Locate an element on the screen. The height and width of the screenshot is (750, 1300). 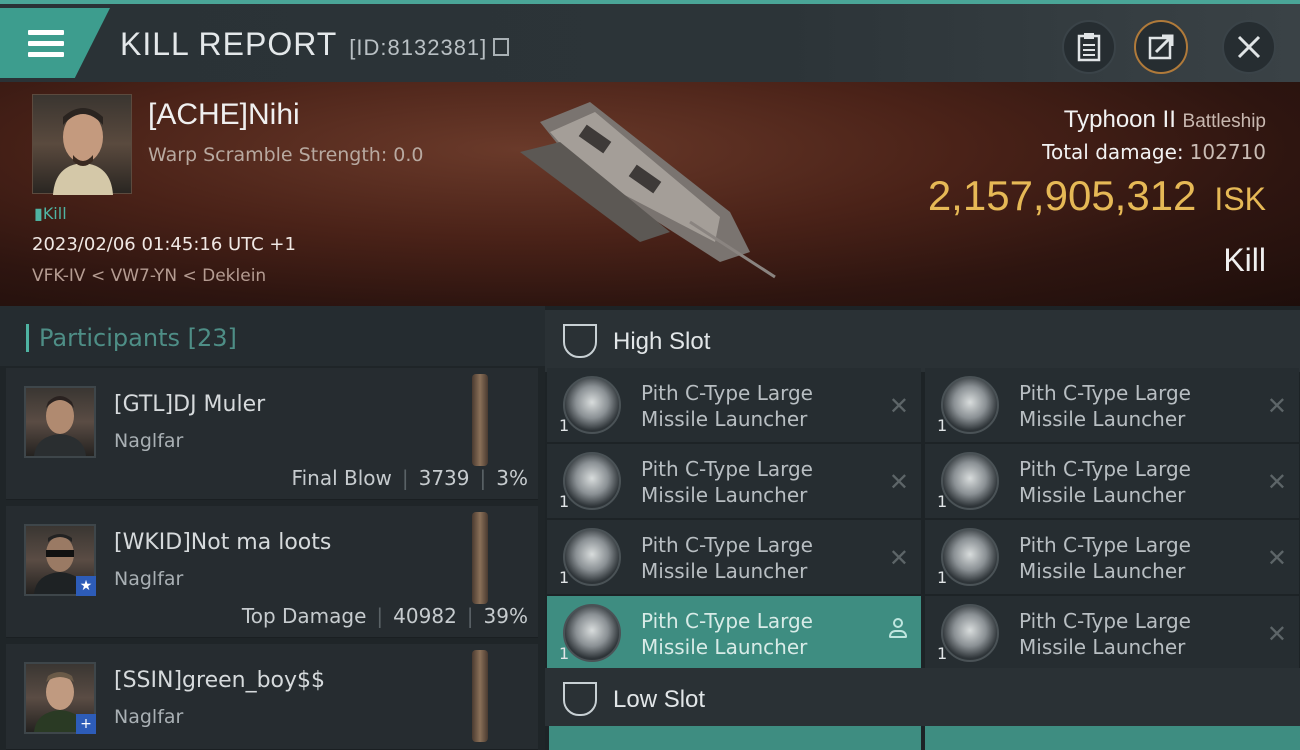
victim-portrait is located at coordinates (82, 144).